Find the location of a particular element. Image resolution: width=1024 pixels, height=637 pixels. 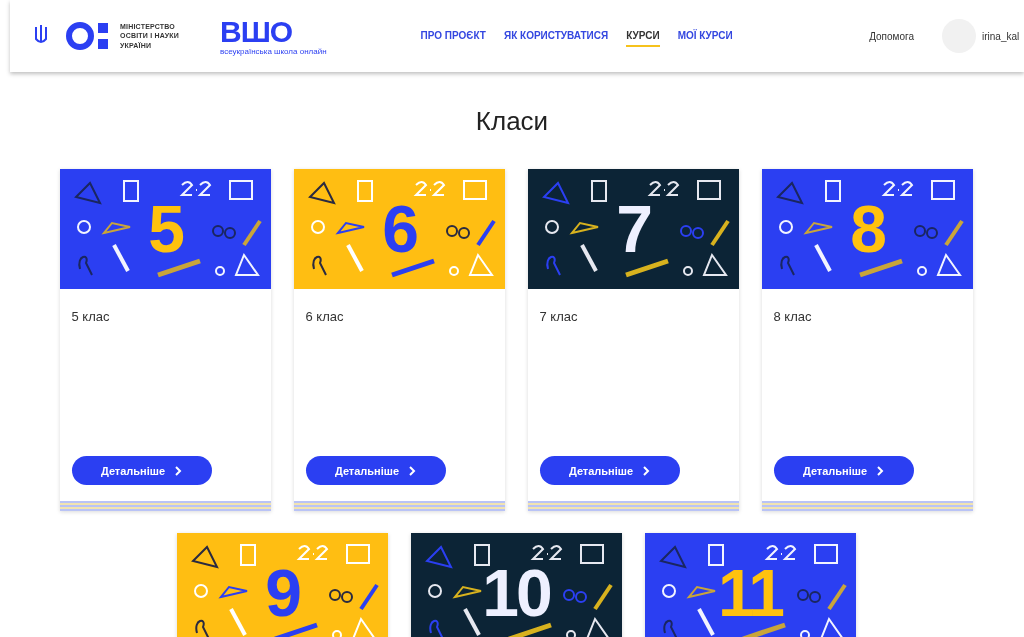

nav-link: ЯК КОРИСТУВАТИСЯ is located at coordinates (556, 36).